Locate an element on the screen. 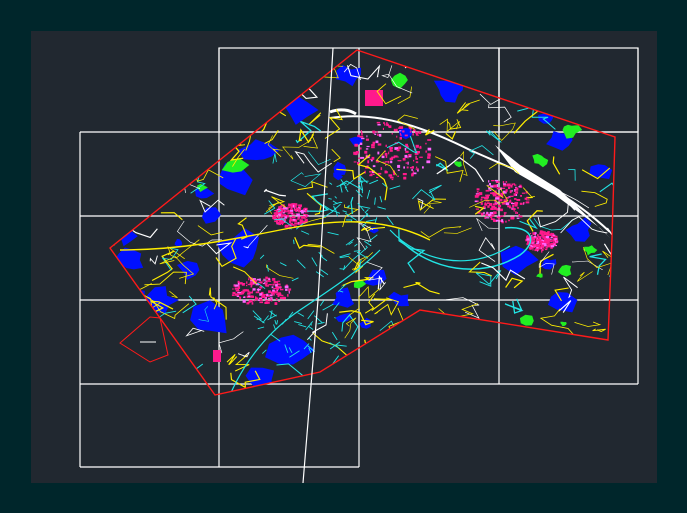  grid-sheet is located at coordinates (568, 90).